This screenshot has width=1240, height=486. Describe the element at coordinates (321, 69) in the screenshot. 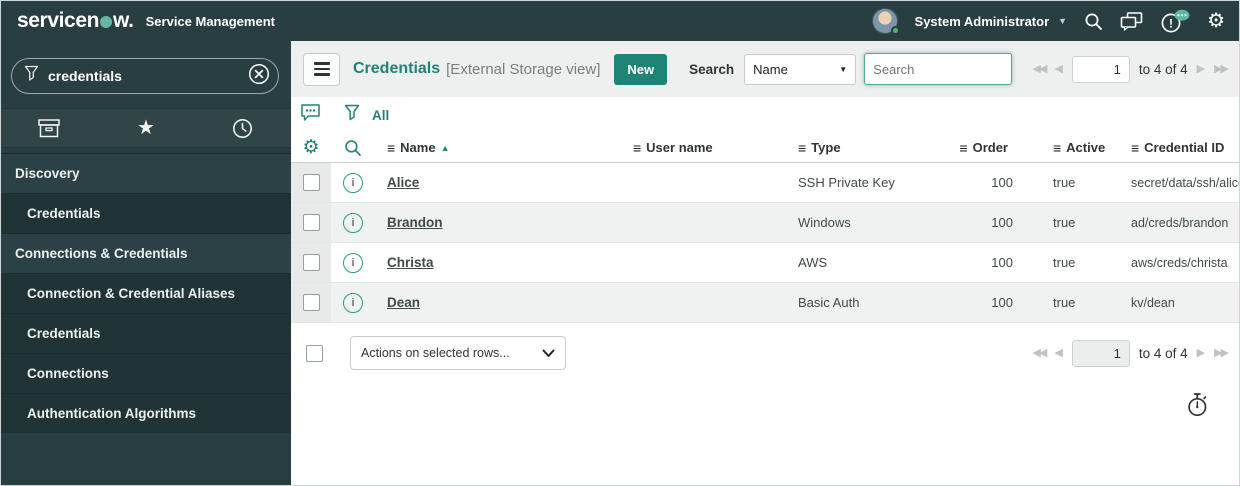

I see `list-context-menu-button` at that location.